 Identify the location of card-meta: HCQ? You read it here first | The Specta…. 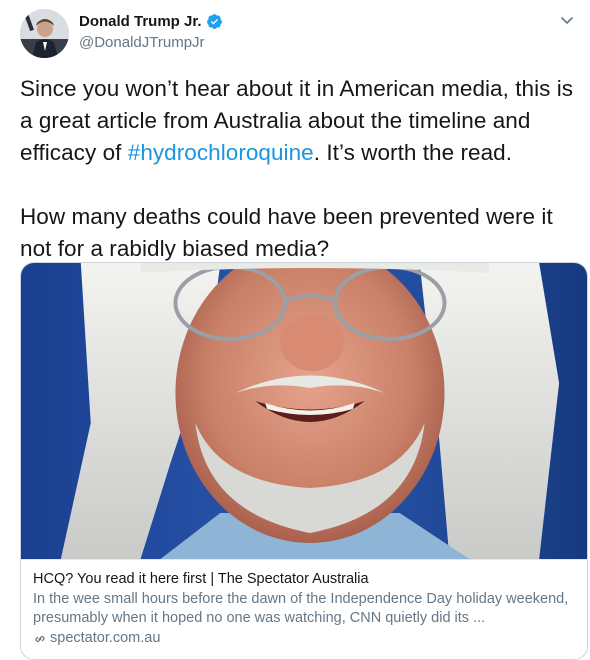
(304, 603).